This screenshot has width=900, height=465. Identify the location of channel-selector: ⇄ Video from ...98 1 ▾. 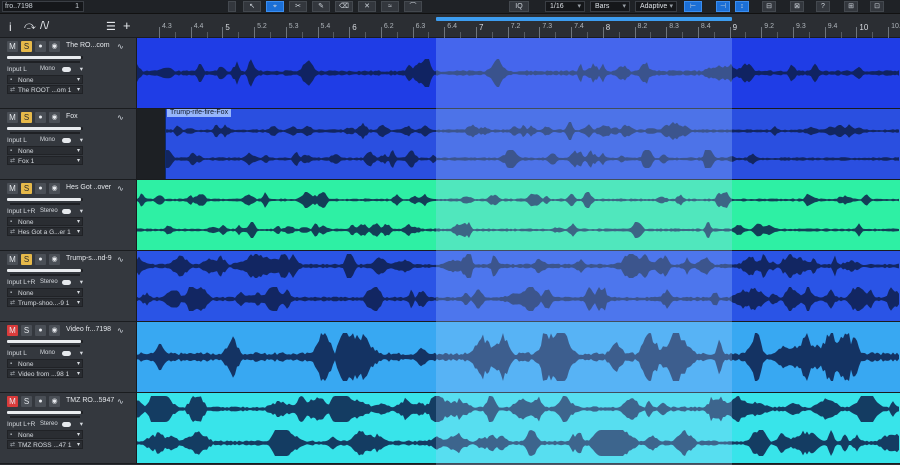
(45, 373).